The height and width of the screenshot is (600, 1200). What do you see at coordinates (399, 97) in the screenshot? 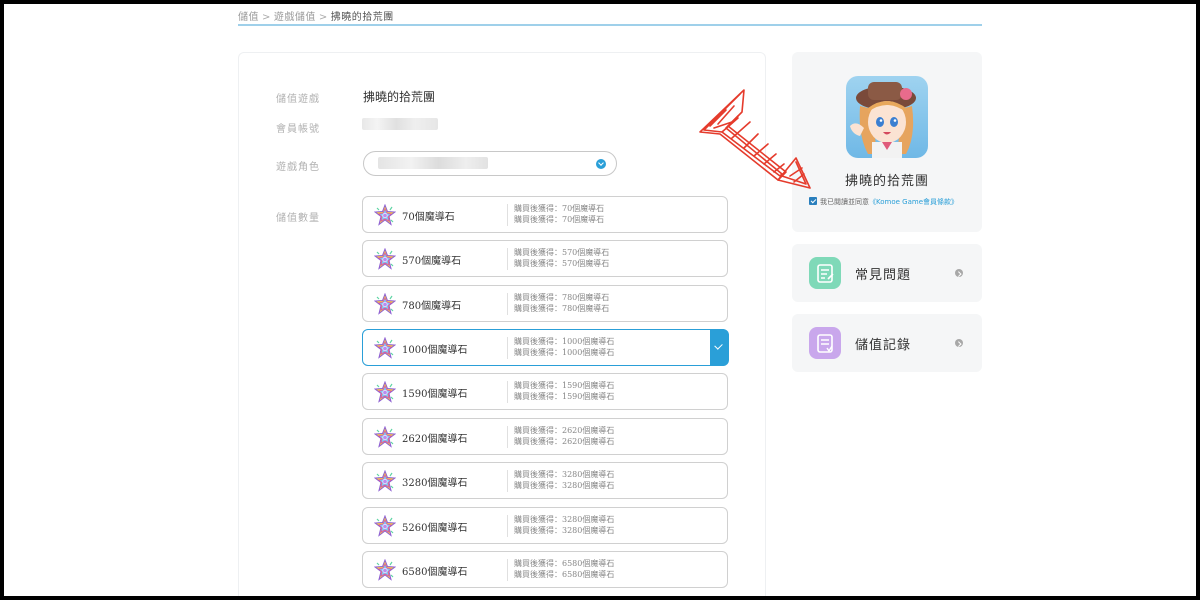
I see `game-value: 拂曉的拾荒團` at bounding box center [399, 97].